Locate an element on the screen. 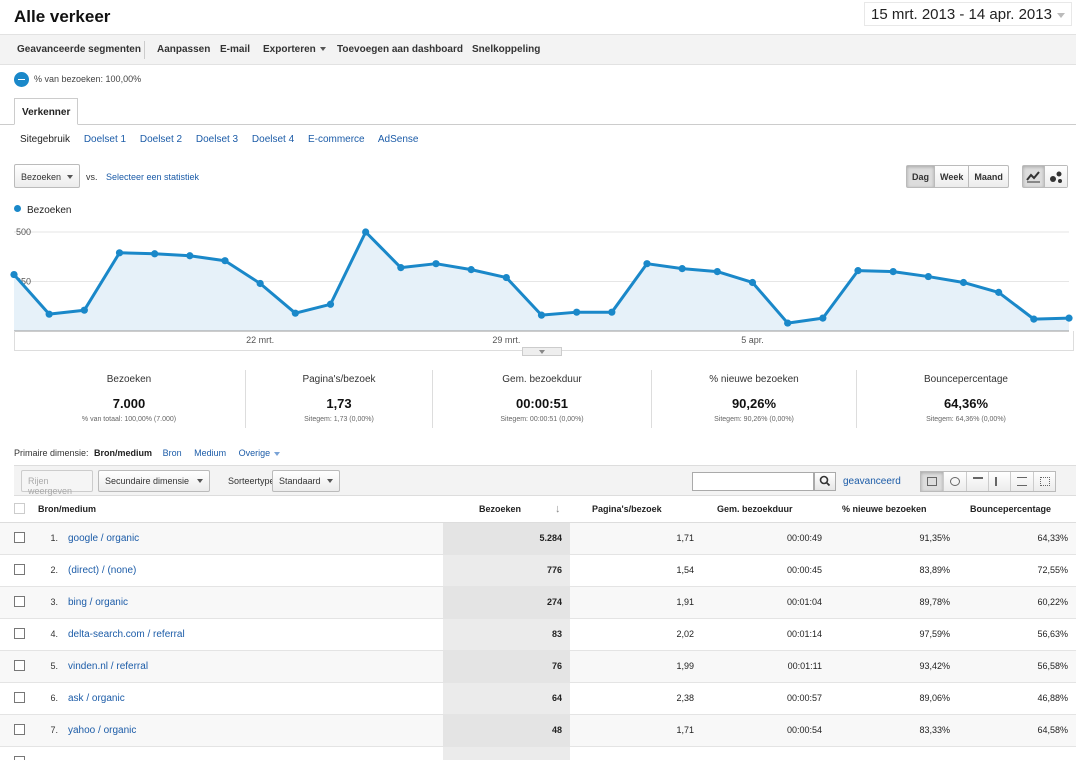 The image size is (1076, 760). line-chart-icon is located at coordinates (1033, 177).